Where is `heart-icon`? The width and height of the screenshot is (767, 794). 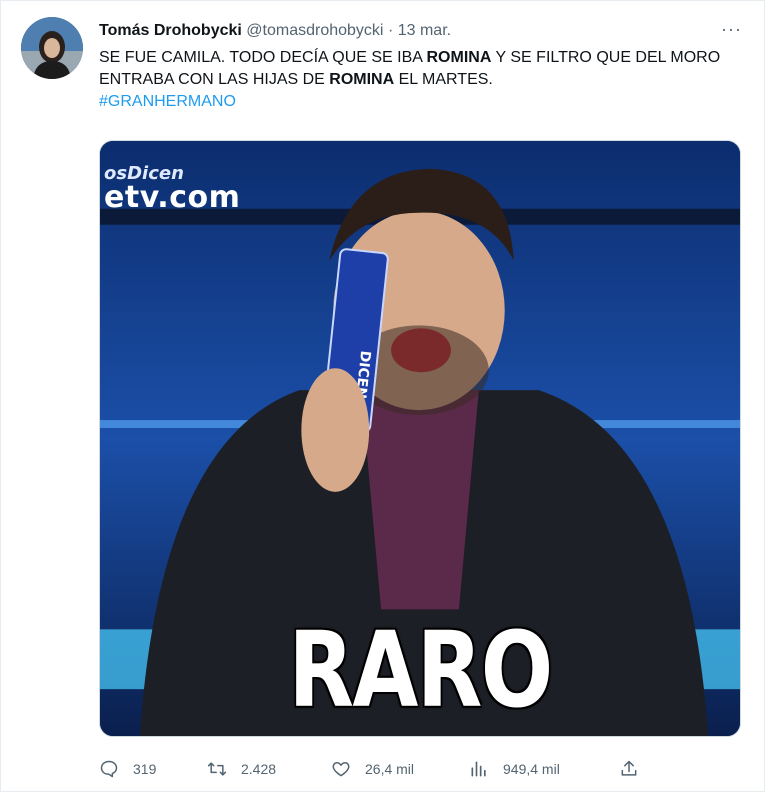
heart-icon is located at coordinates (341, 769).